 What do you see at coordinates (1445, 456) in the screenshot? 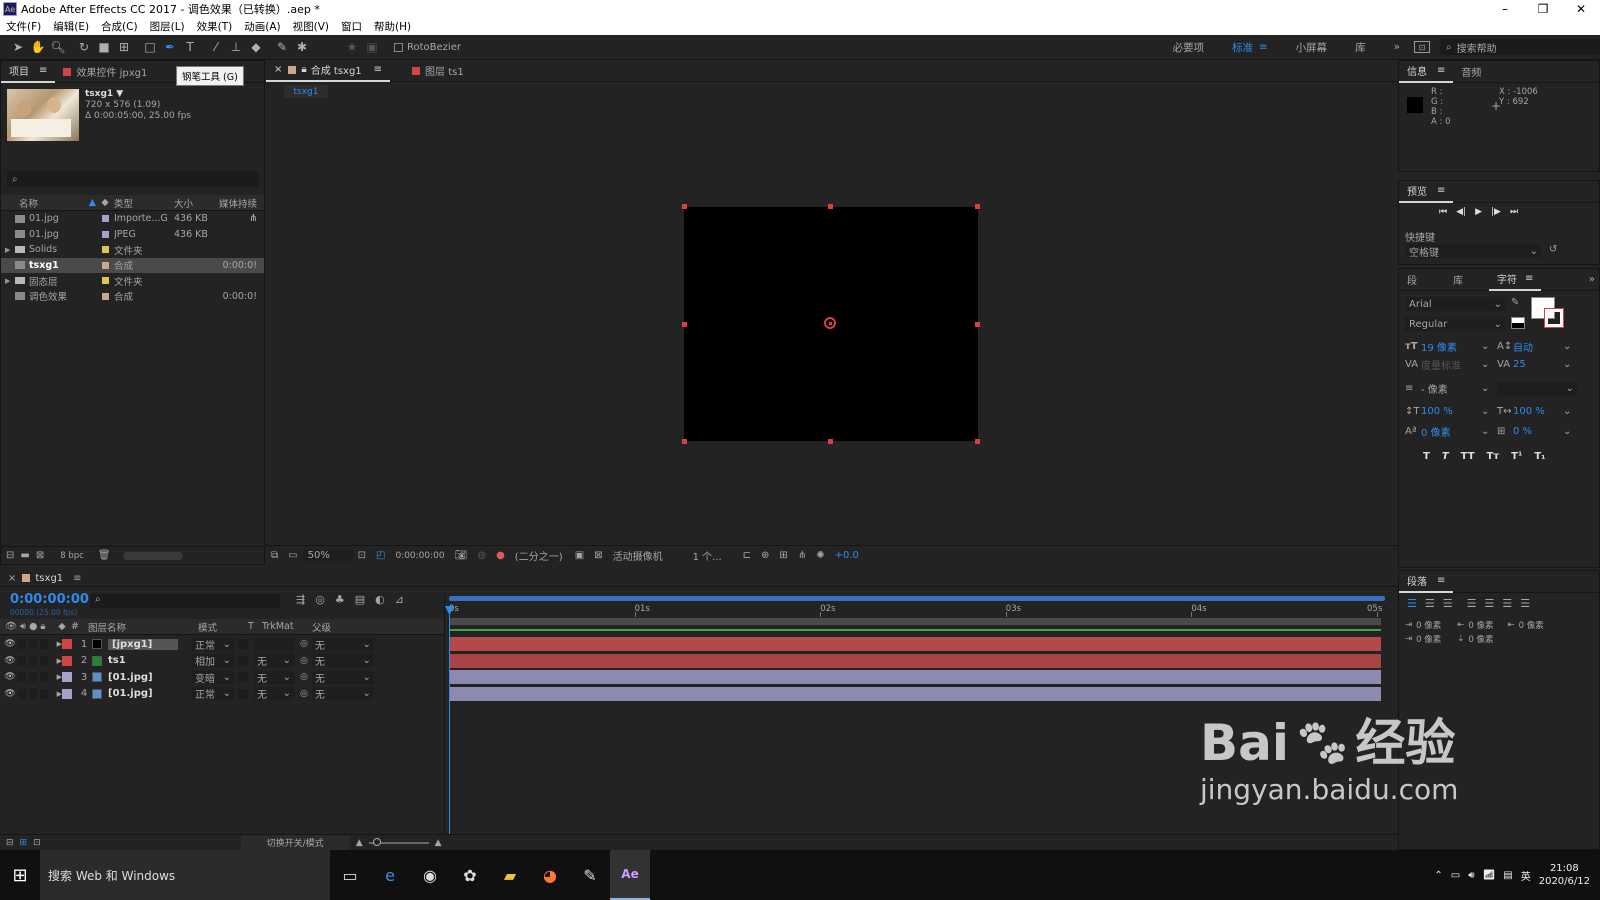
I see `faux-italic-button: T` at bounding box center [1445, 456].